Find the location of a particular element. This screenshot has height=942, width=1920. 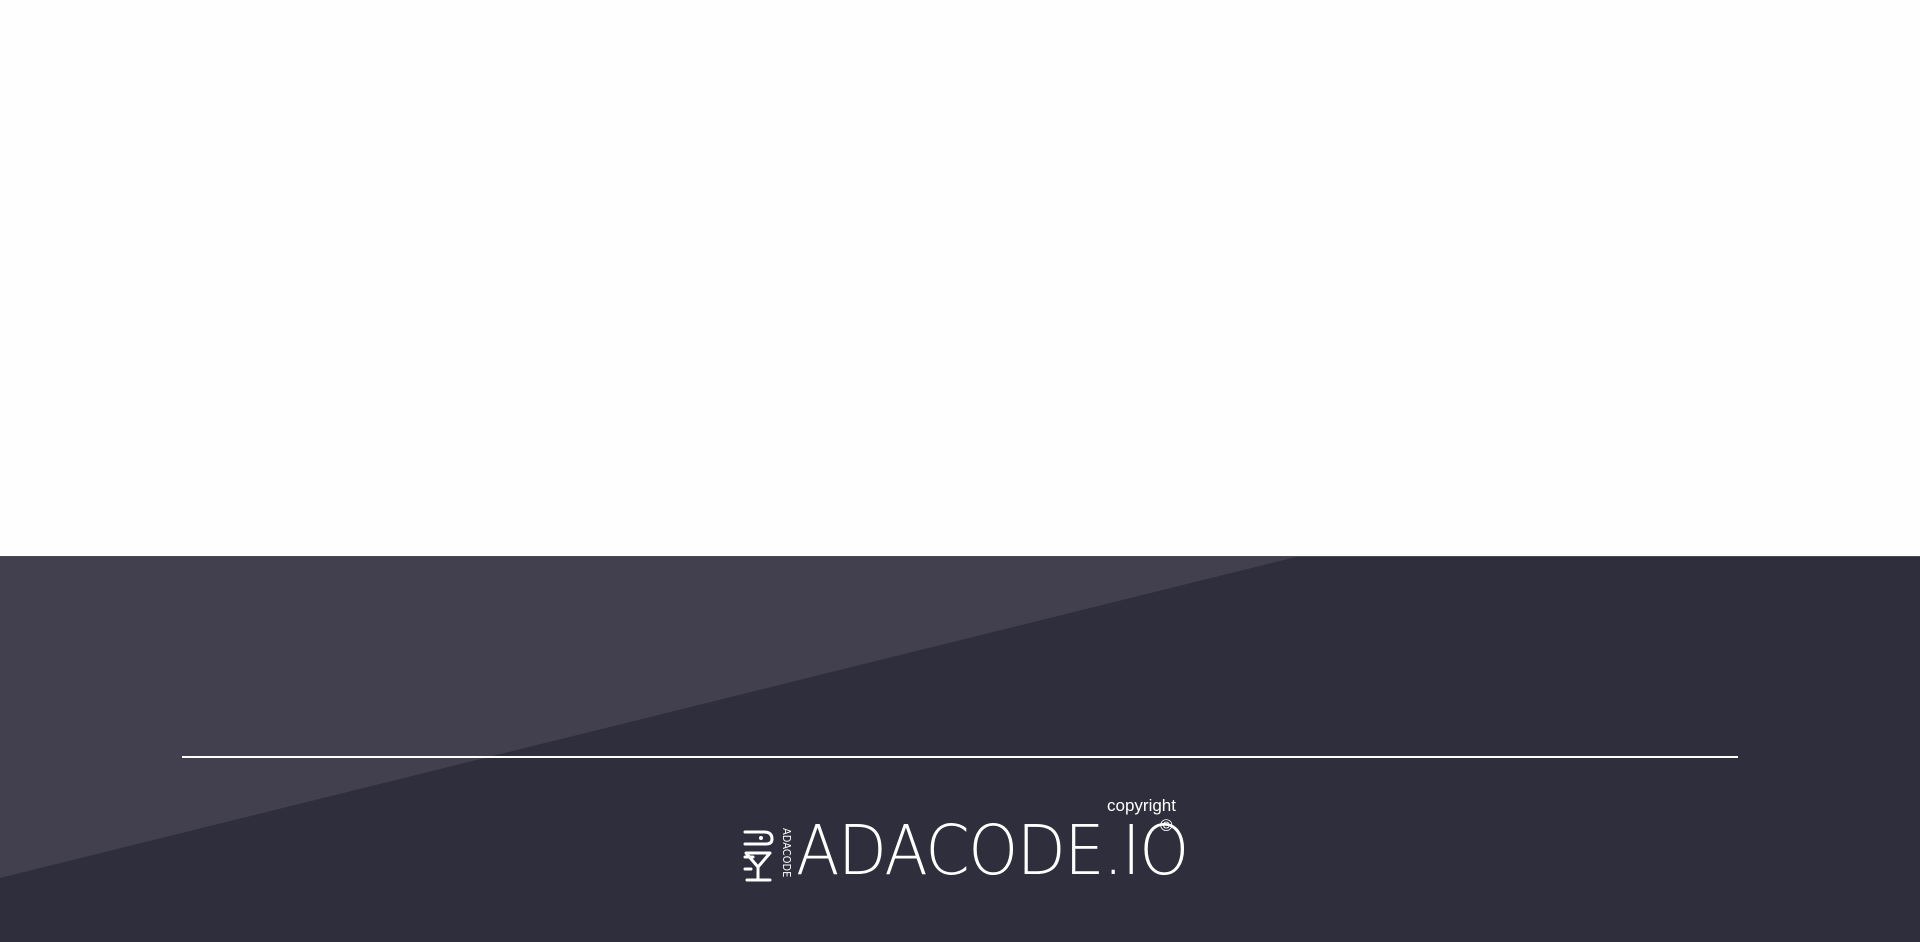

brand-logo: ADACODE ADACODE.IO copyright © is located at coordinates (965, 846).